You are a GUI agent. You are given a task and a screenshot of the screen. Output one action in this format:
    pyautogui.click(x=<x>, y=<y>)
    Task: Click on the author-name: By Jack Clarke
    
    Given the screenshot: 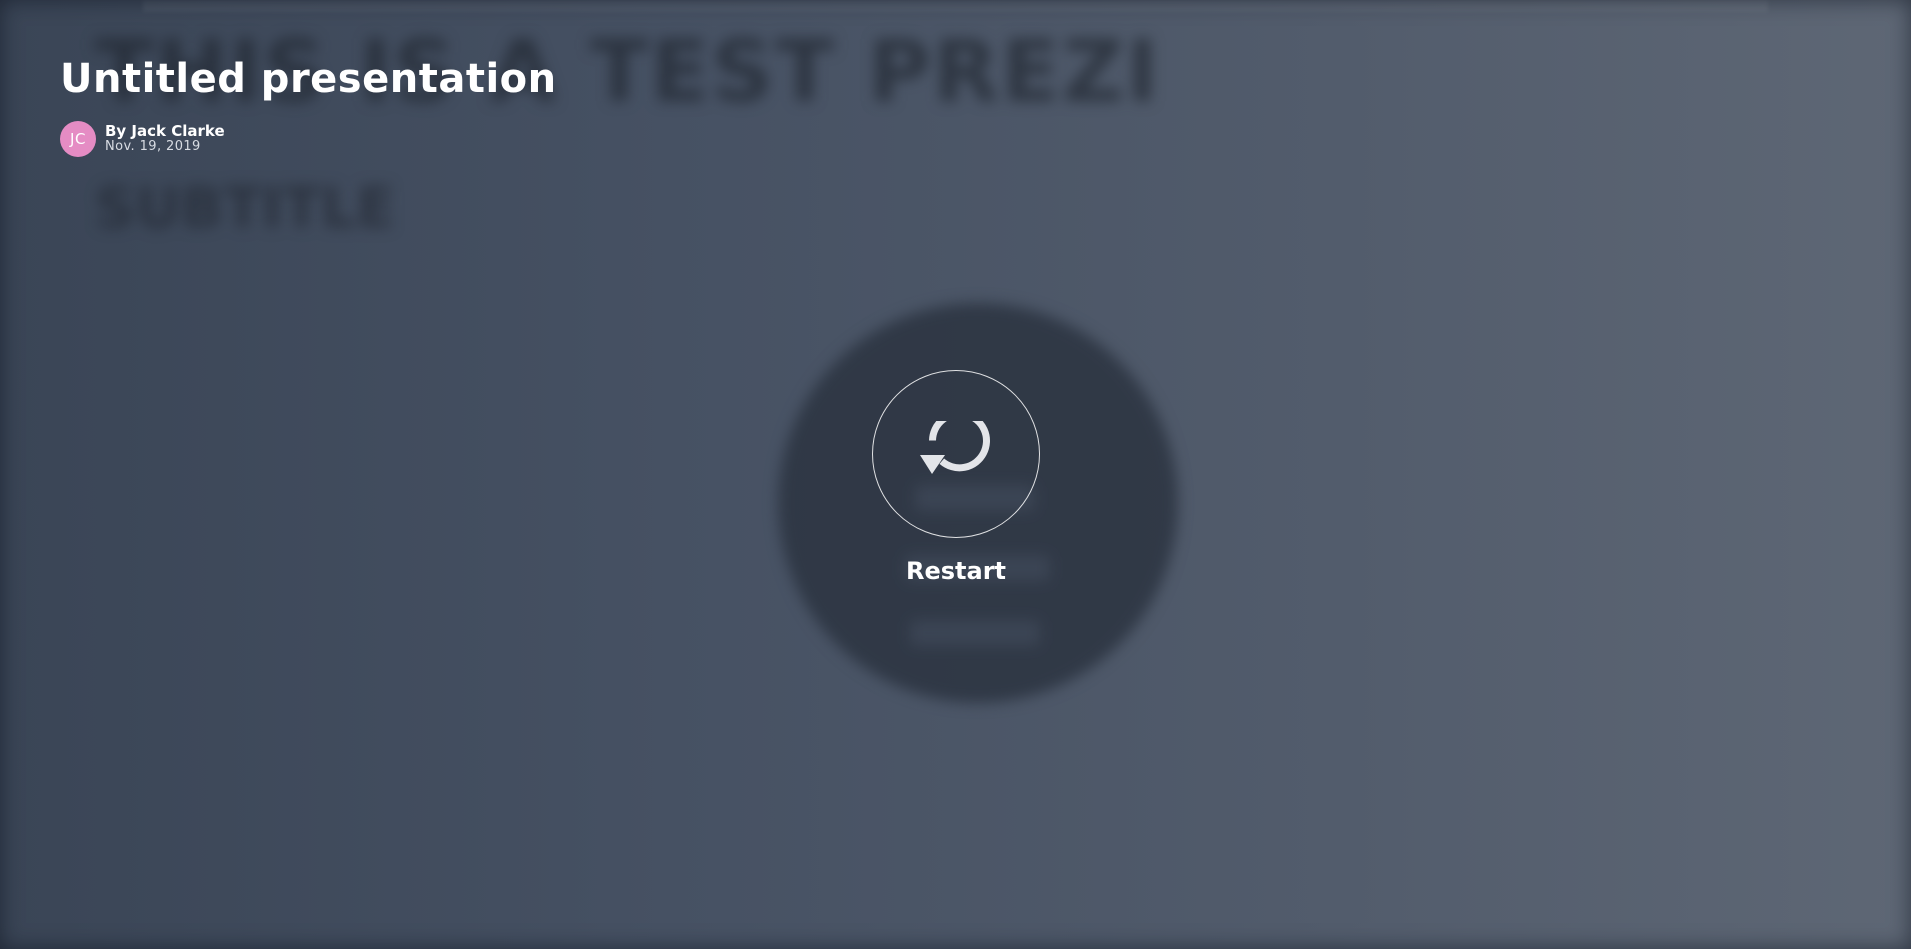 What is the action you would take?
    pyautogui.click(x=165, y=130)
    